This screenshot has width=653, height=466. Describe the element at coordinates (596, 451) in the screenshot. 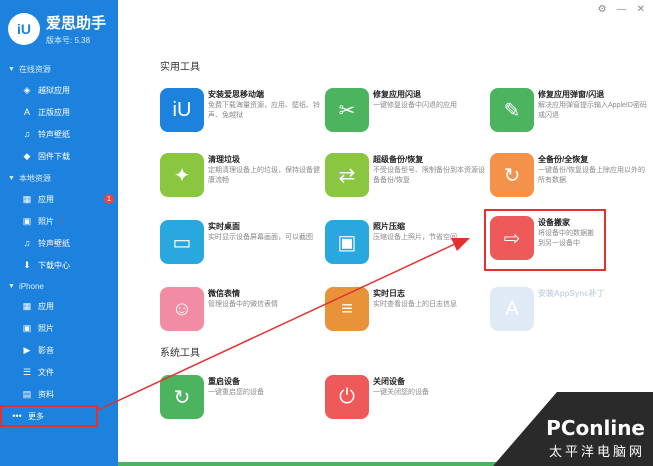

I see `watermark-sub: 太平洋电脑网` at that location.